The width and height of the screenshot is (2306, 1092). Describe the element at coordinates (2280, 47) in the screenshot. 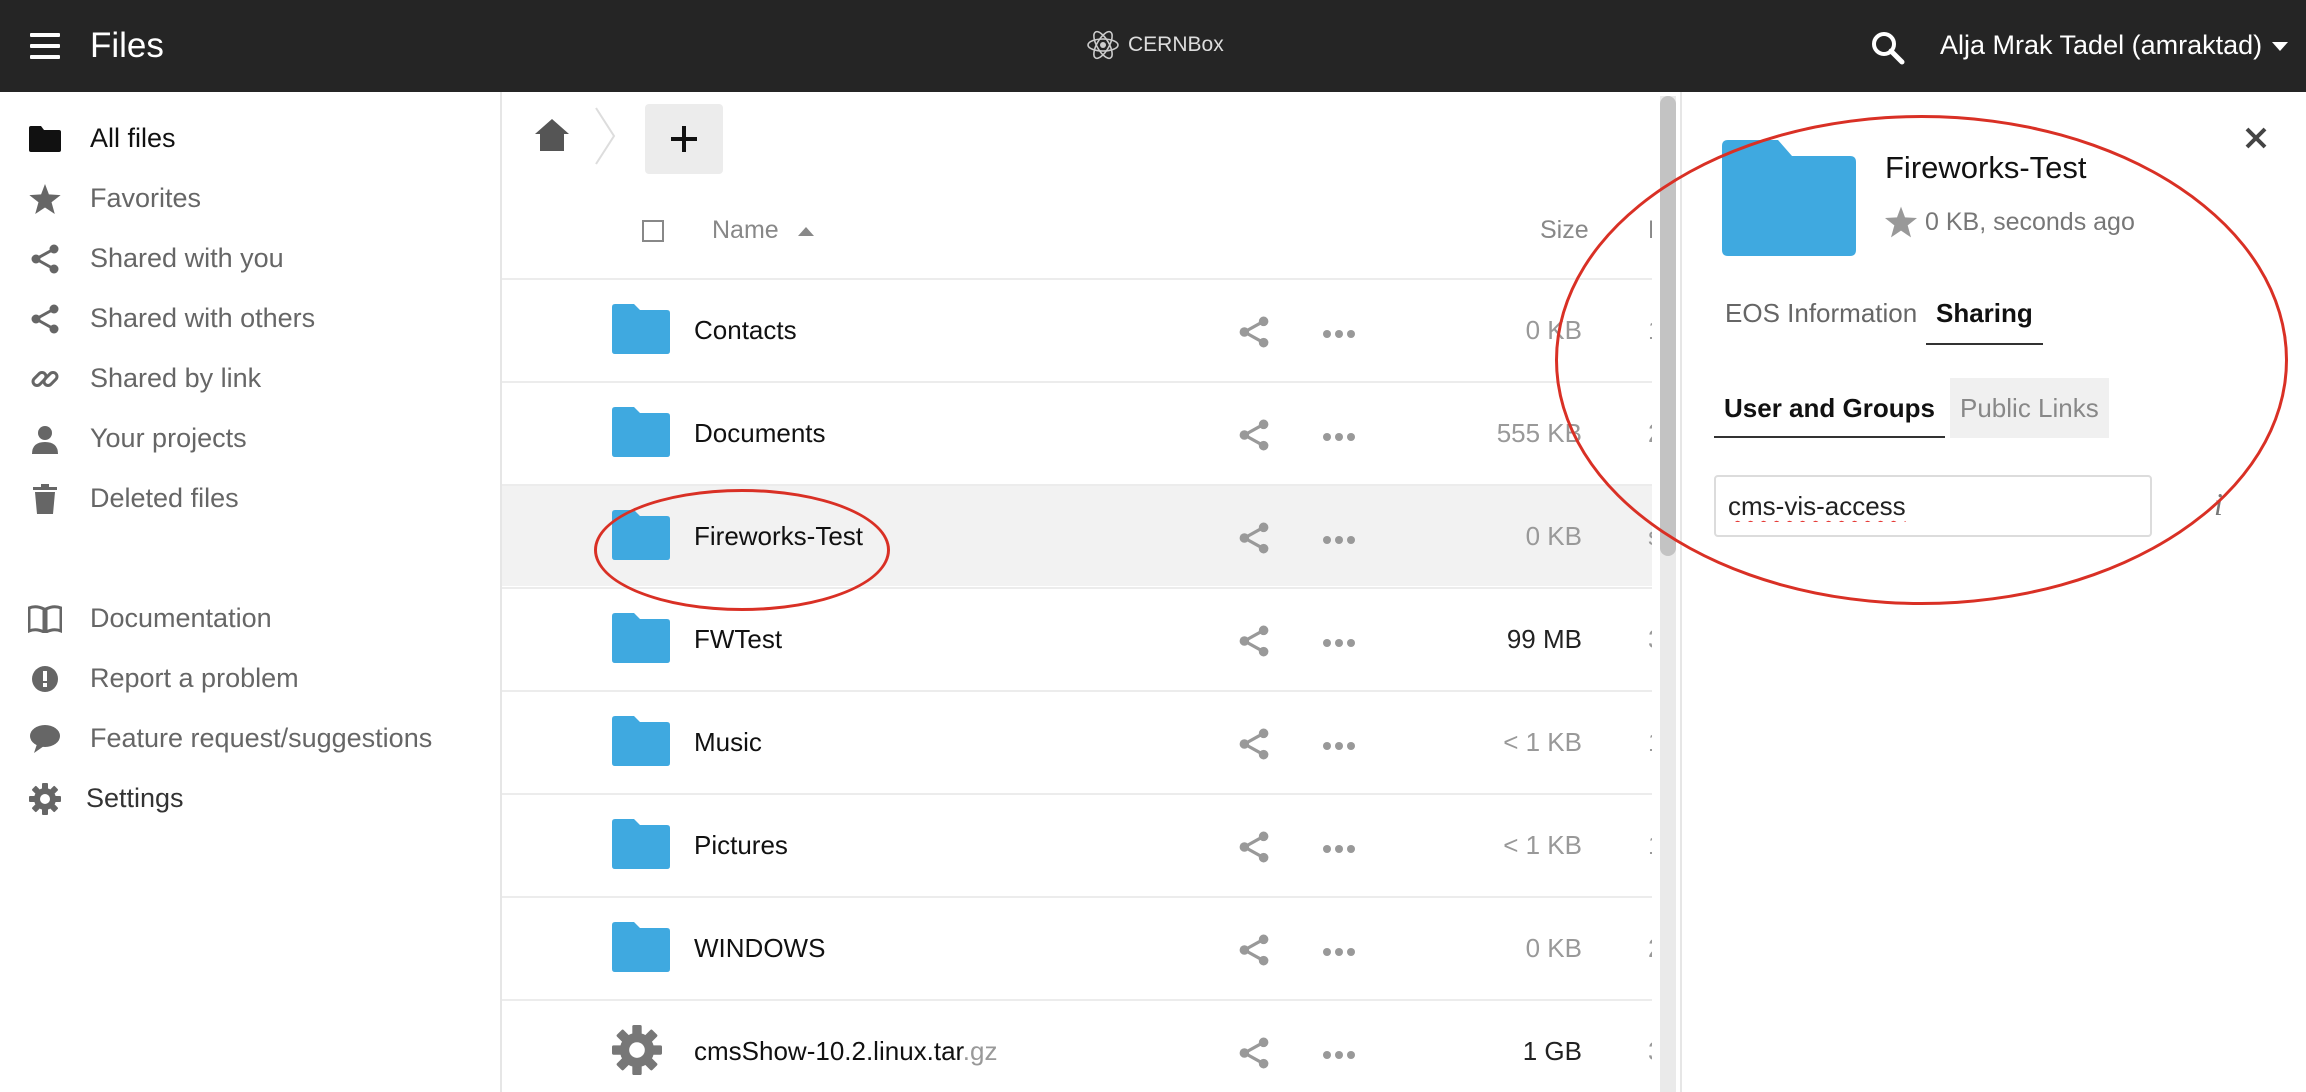

I see `chevron-down-icon` at that location.